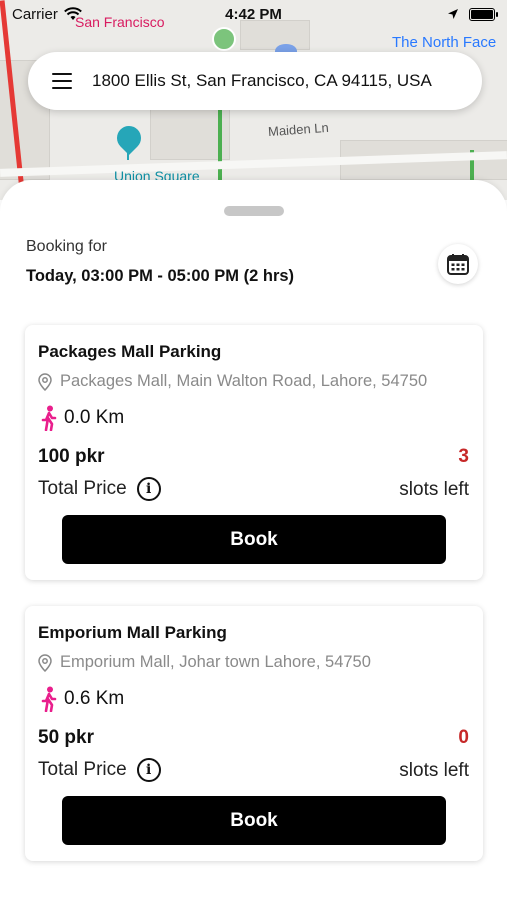 This screenshot has height=900, width=507. Describe the element at coordinates (298, 129) in the screenshot. I see `map-label-street: Maiden Ln` at that location.